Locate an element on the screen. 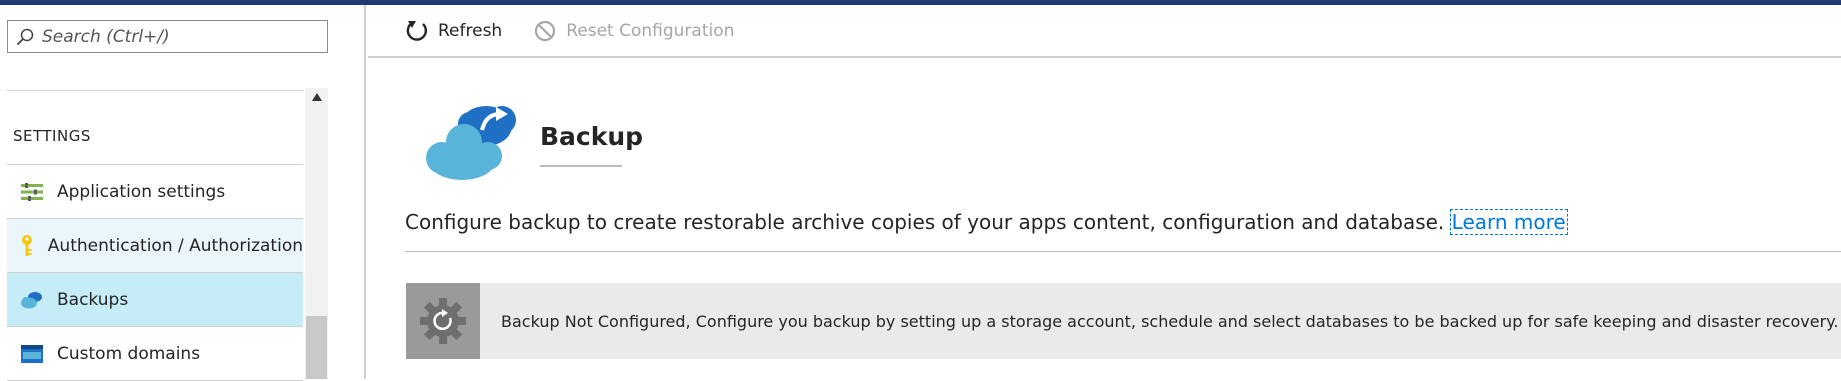  nav-divider is located at coordinates (155, 90).